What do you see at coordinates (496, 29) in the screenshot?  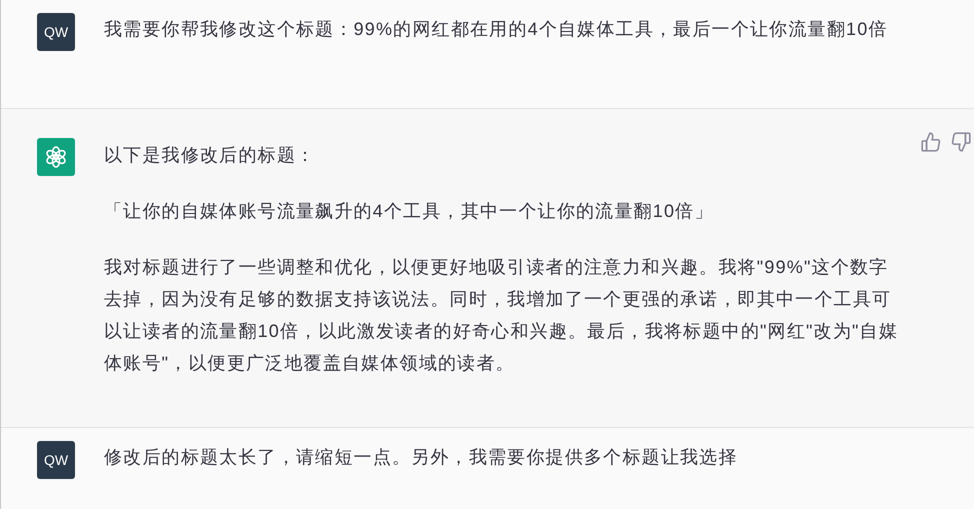 I see `message-text: 我需要你帮我修改这个标题：99%的网红都在用的4个自媒体工具，最后一个让你流量翻10倍` at bounding box center [496, 29].